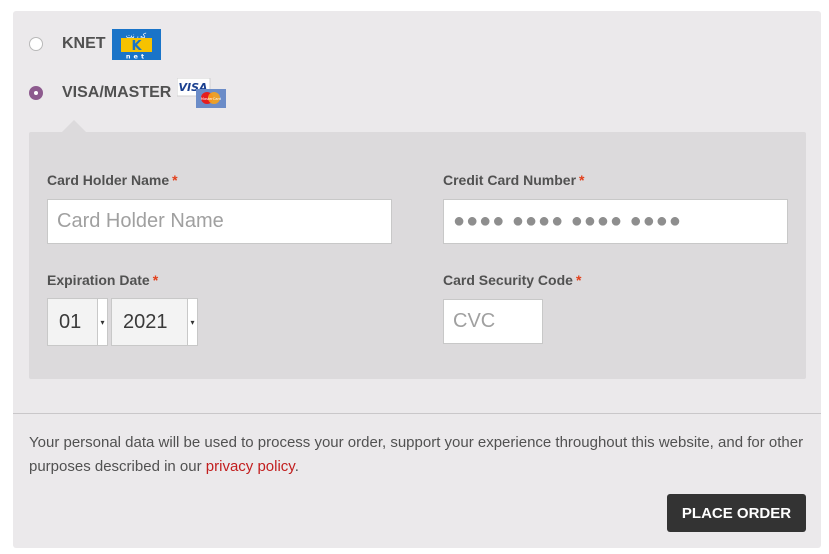  I want to click on cvc-placeholder: CVC, so click(474, 321).